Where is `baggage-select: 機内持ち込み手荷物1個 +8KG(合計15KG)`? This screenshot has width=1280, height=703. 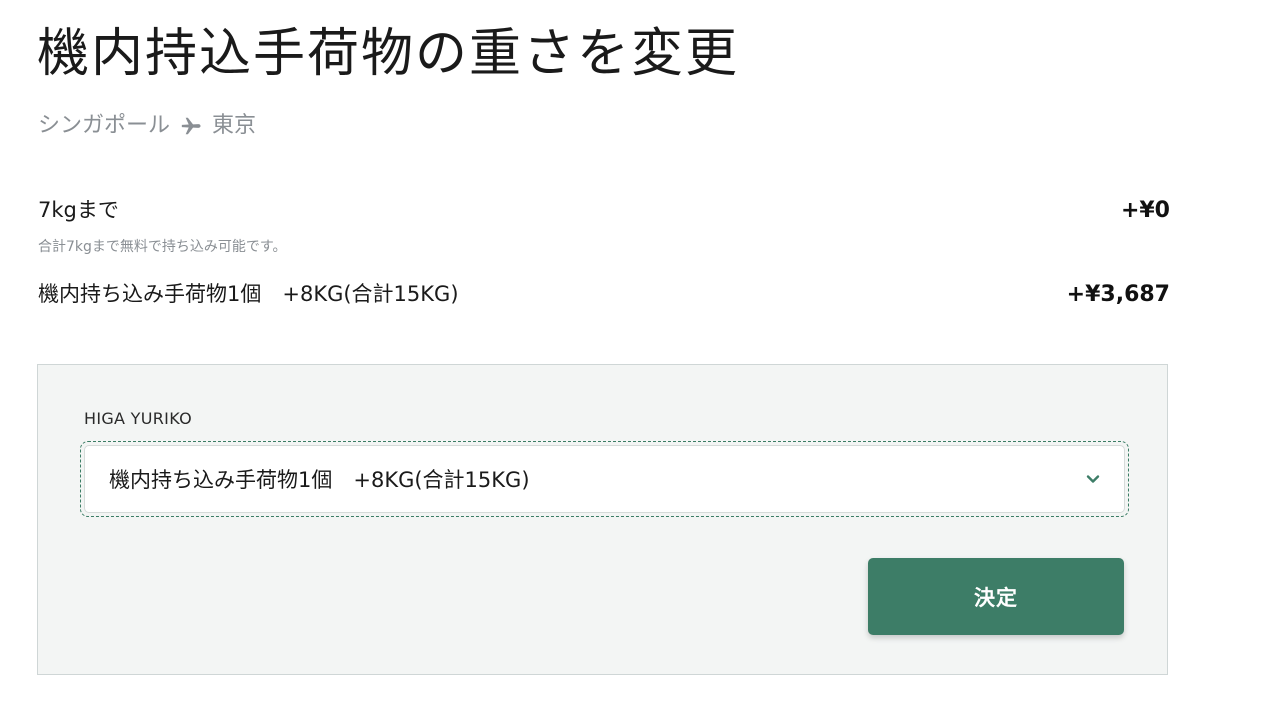 baggage-select: 機内持ち込み手荷物1個 +8KG(合計15KG) is located at coordinates (604, 479).